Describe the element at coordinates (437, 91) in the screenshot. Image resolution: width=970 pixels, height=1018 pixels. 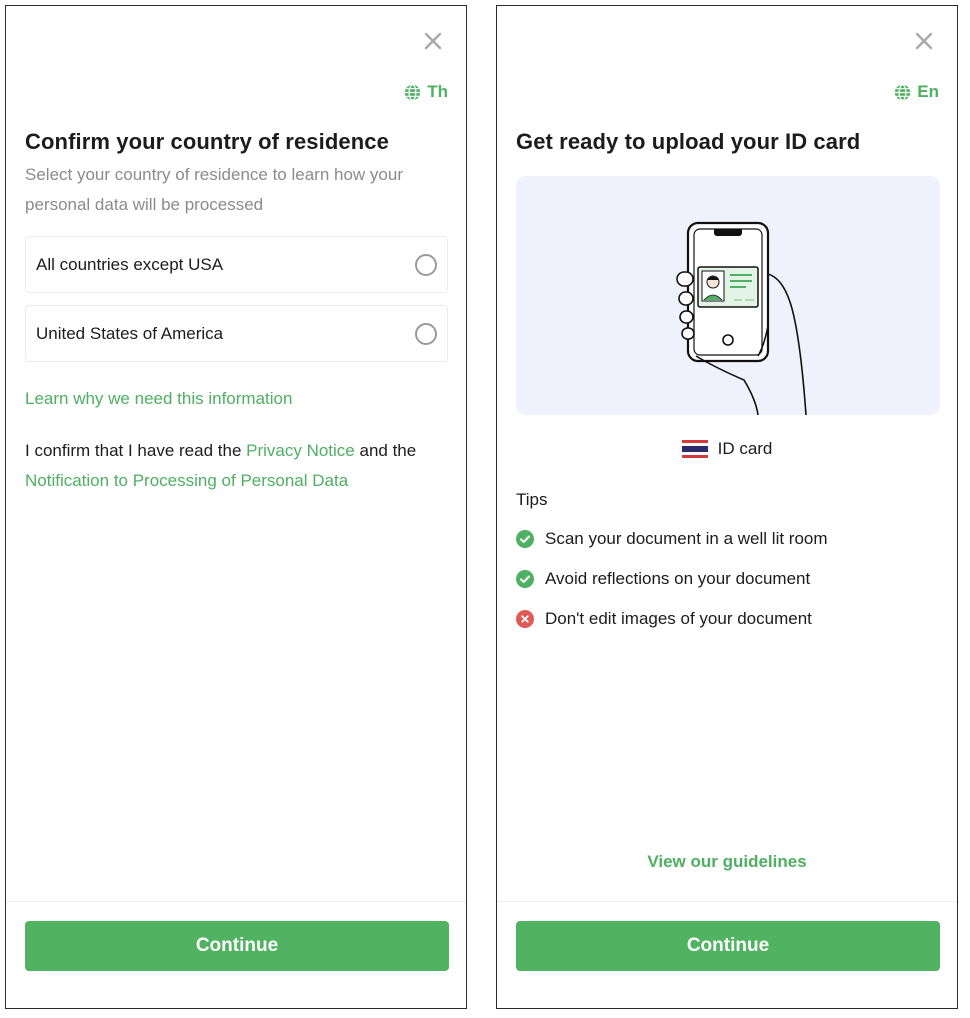
I see `language-label: Th` at that location.